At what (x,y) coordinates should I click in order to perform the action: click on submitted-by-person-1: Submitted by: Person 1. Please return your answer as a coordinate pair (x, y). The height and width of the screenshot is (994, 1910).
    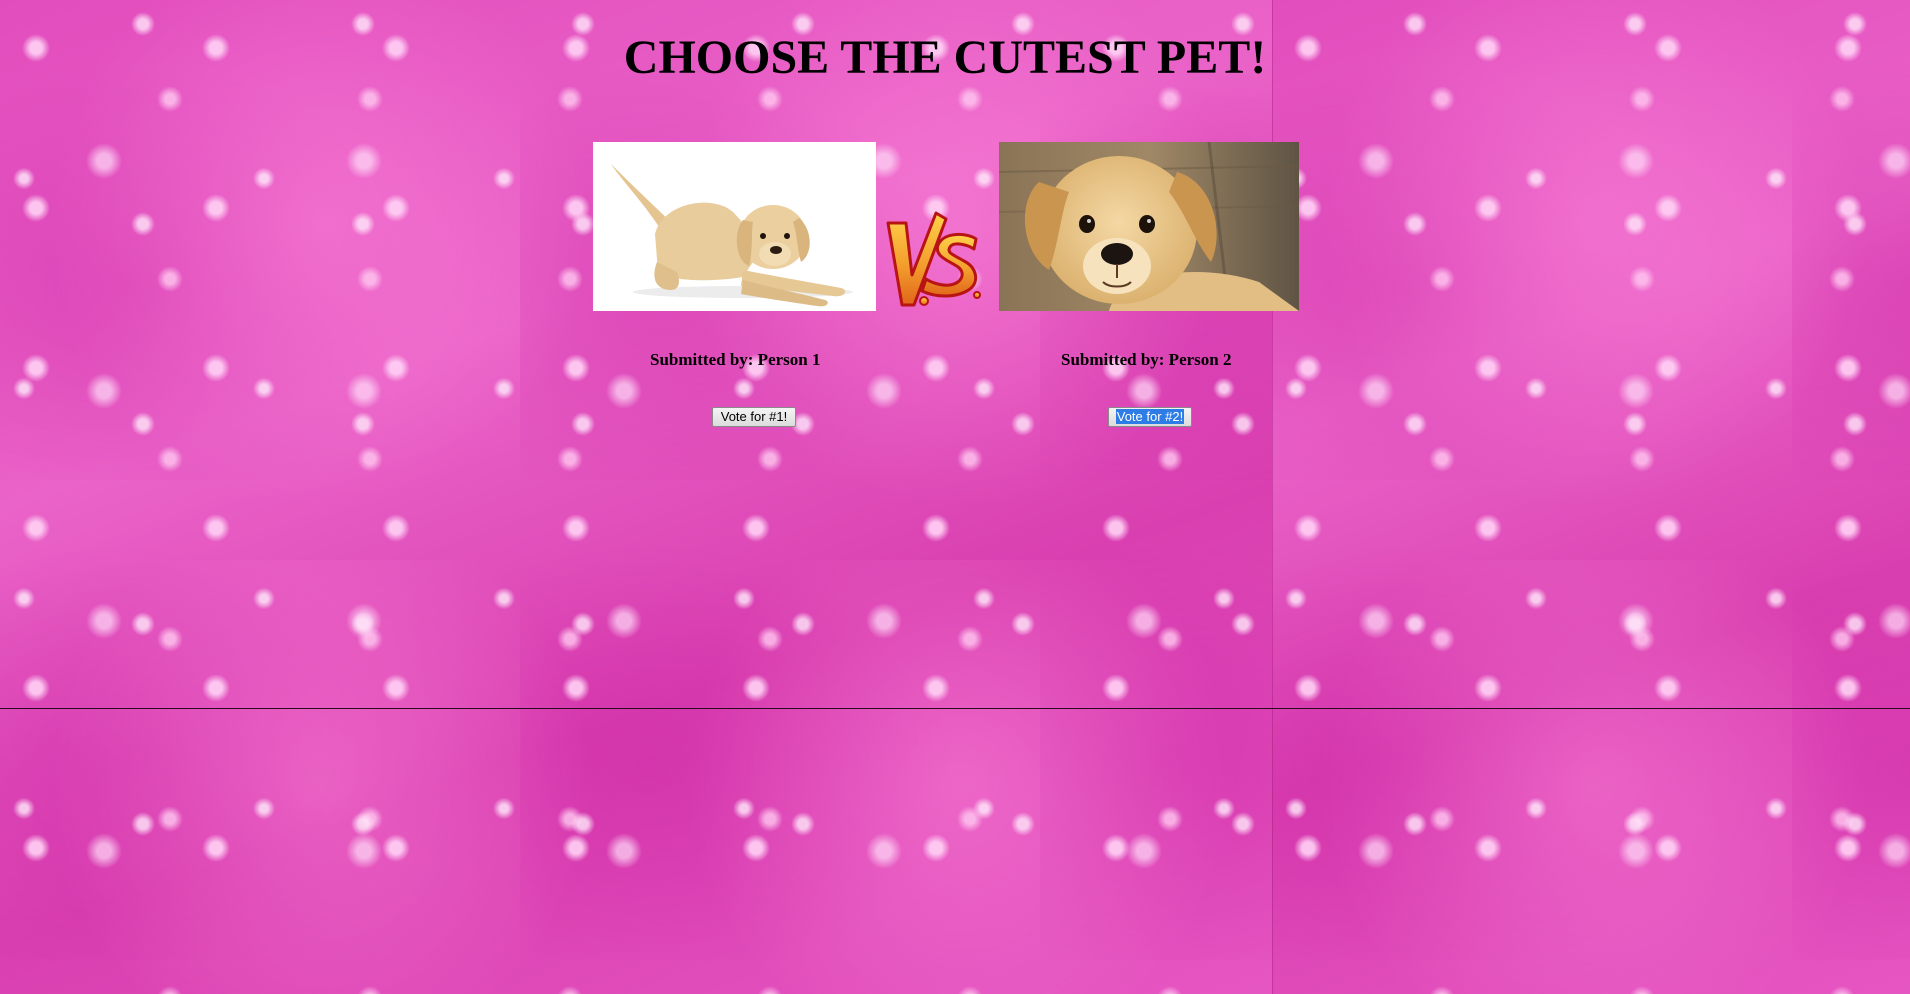
    Looking at the image, I should click on (735, 359).